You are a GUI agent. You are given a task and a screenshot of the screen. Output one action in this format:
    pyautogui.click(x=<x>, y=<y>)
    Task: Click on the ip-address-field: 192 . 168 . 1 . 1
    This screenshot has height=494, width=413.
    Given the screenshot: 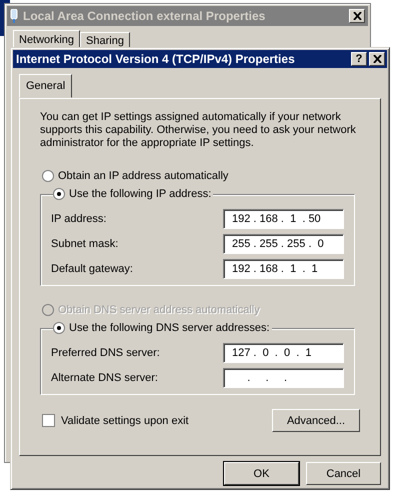 What is the action you would take?
    pyautogui.click(x=283, y=269)
    